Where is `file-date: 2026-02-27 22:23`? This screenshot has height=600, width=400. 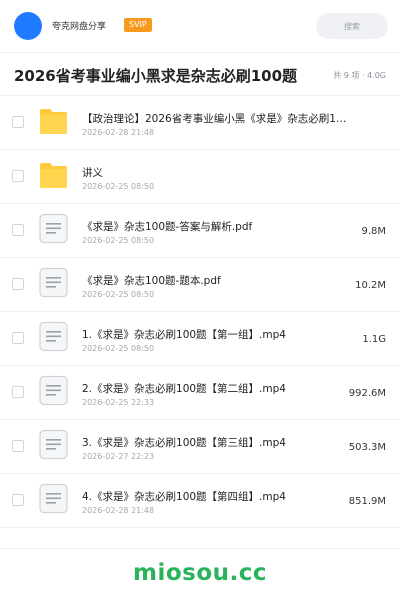 file-date: 2026-02-27 22:23 is located at coordinates (118, 456).